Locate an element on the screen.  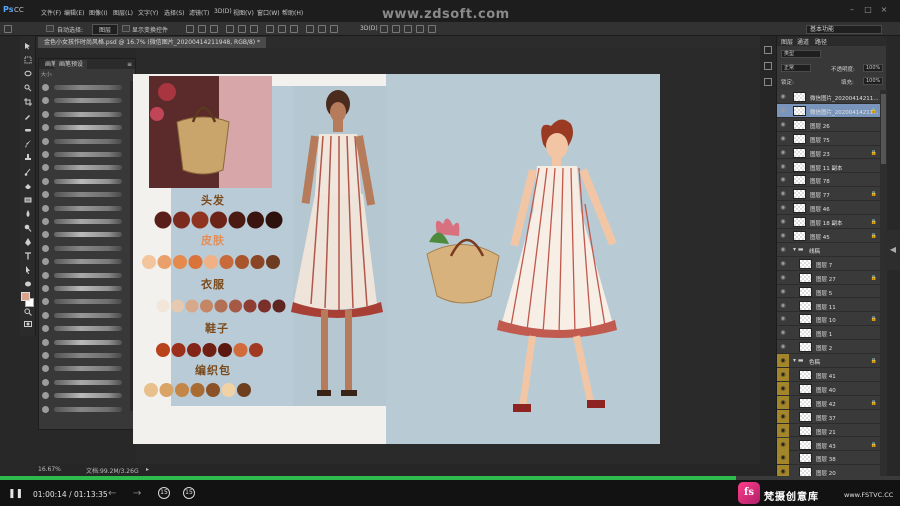
menu-edit: 编辑(E) is located at coordinates (74, 12).